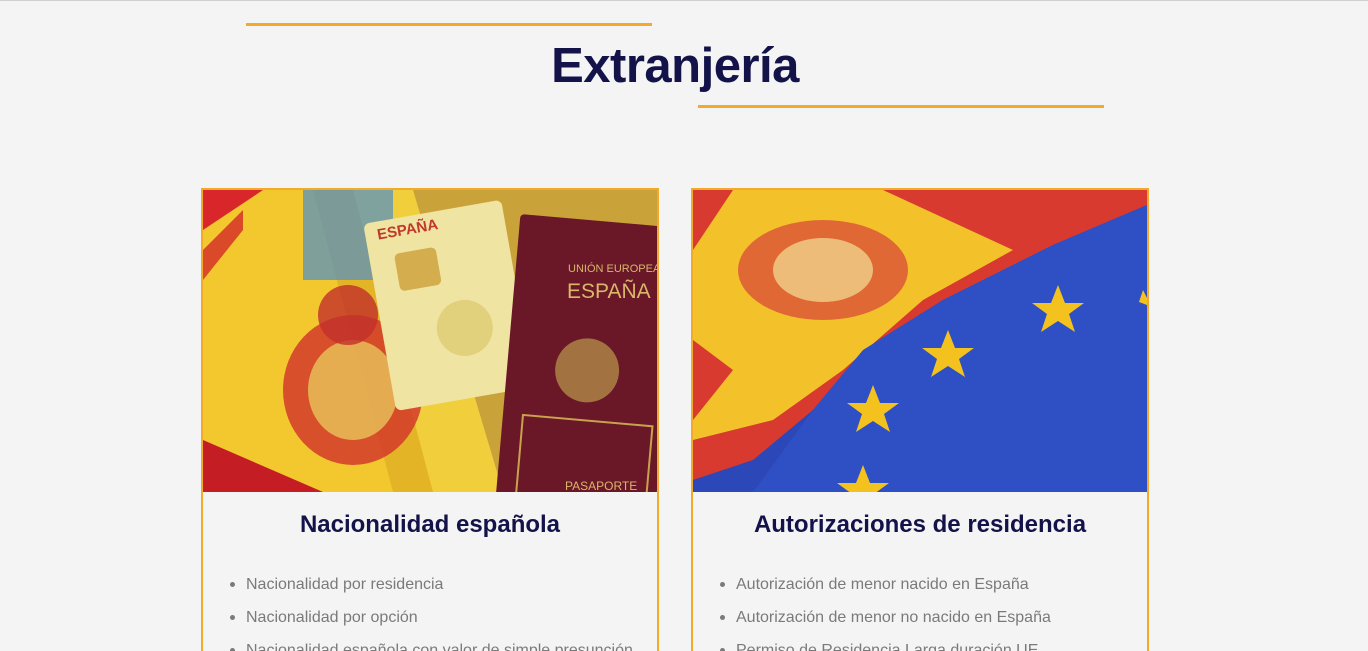 The image size is (1368, 651). Describe the element at coordinates (901, 106) in the screenshot. I see `title-decoration-bottom` at that location.